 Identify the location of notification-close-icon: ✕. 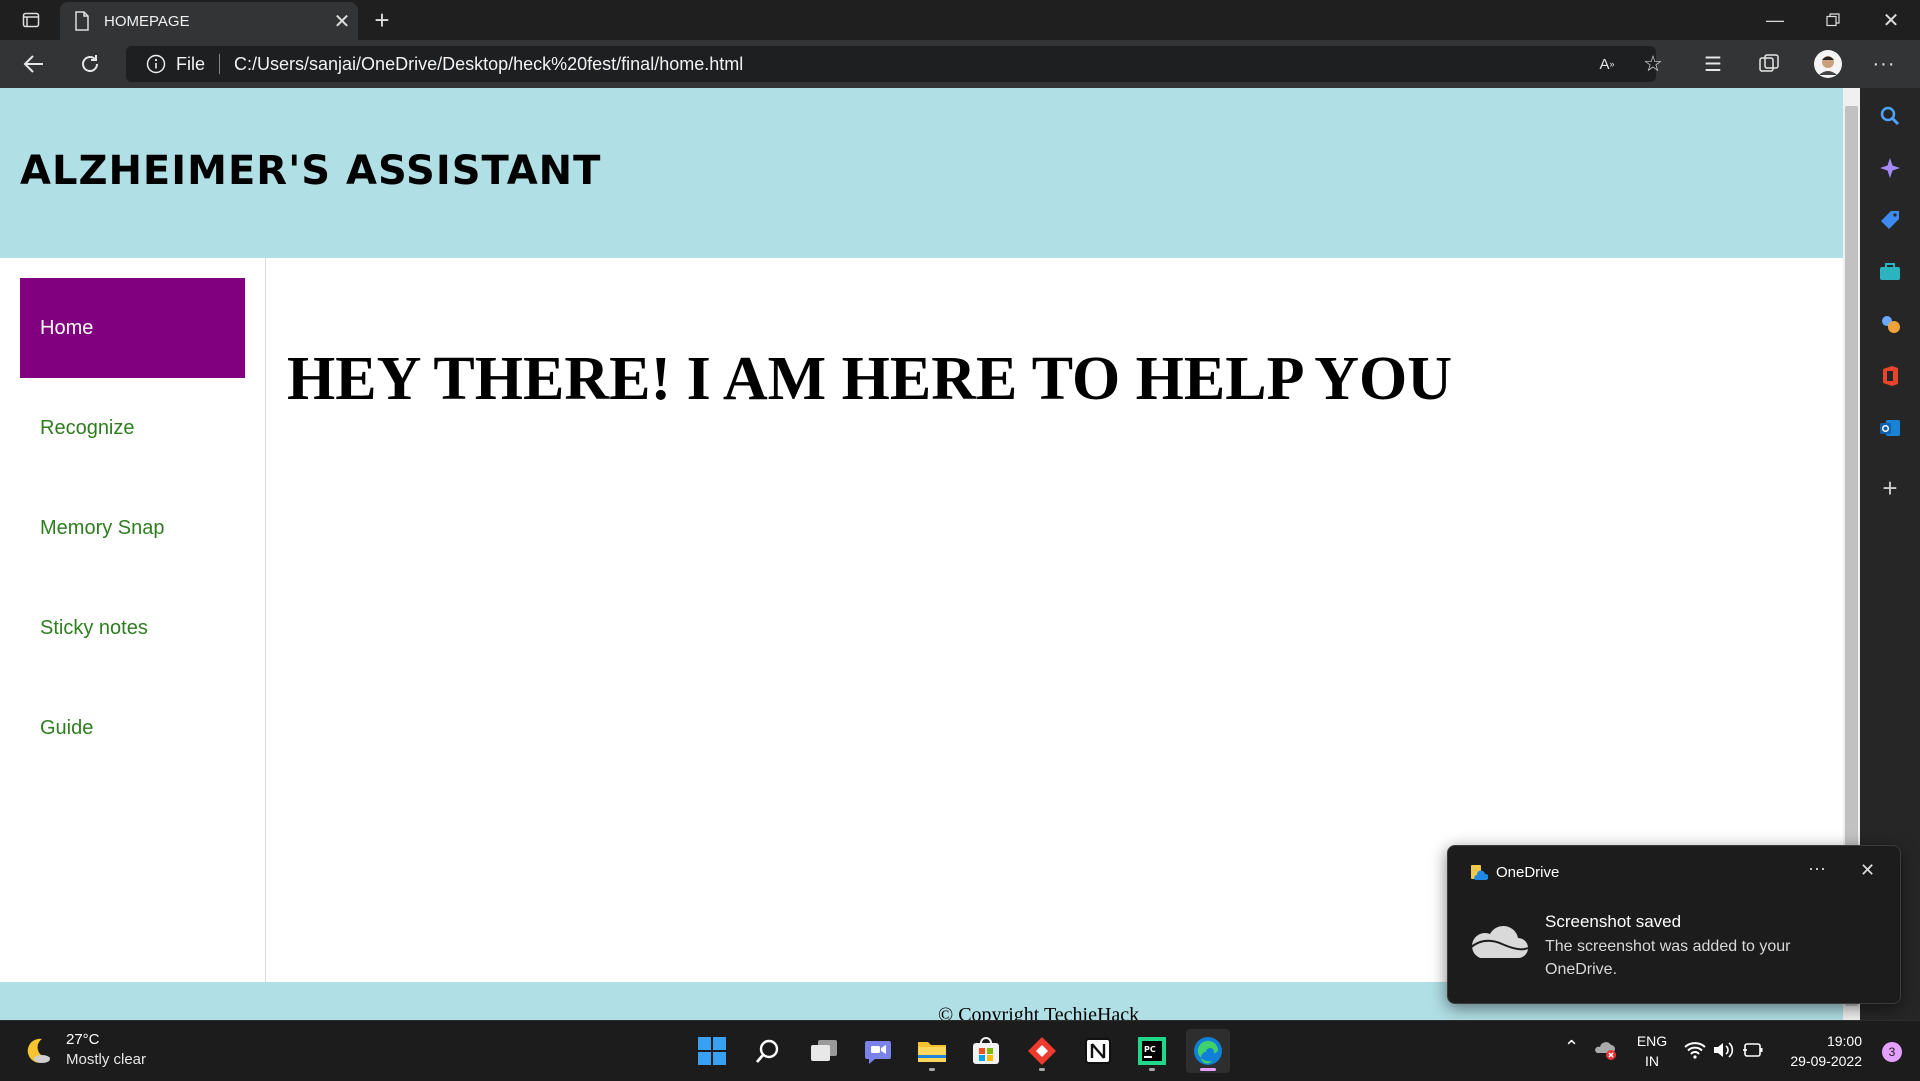
(1867, 870).